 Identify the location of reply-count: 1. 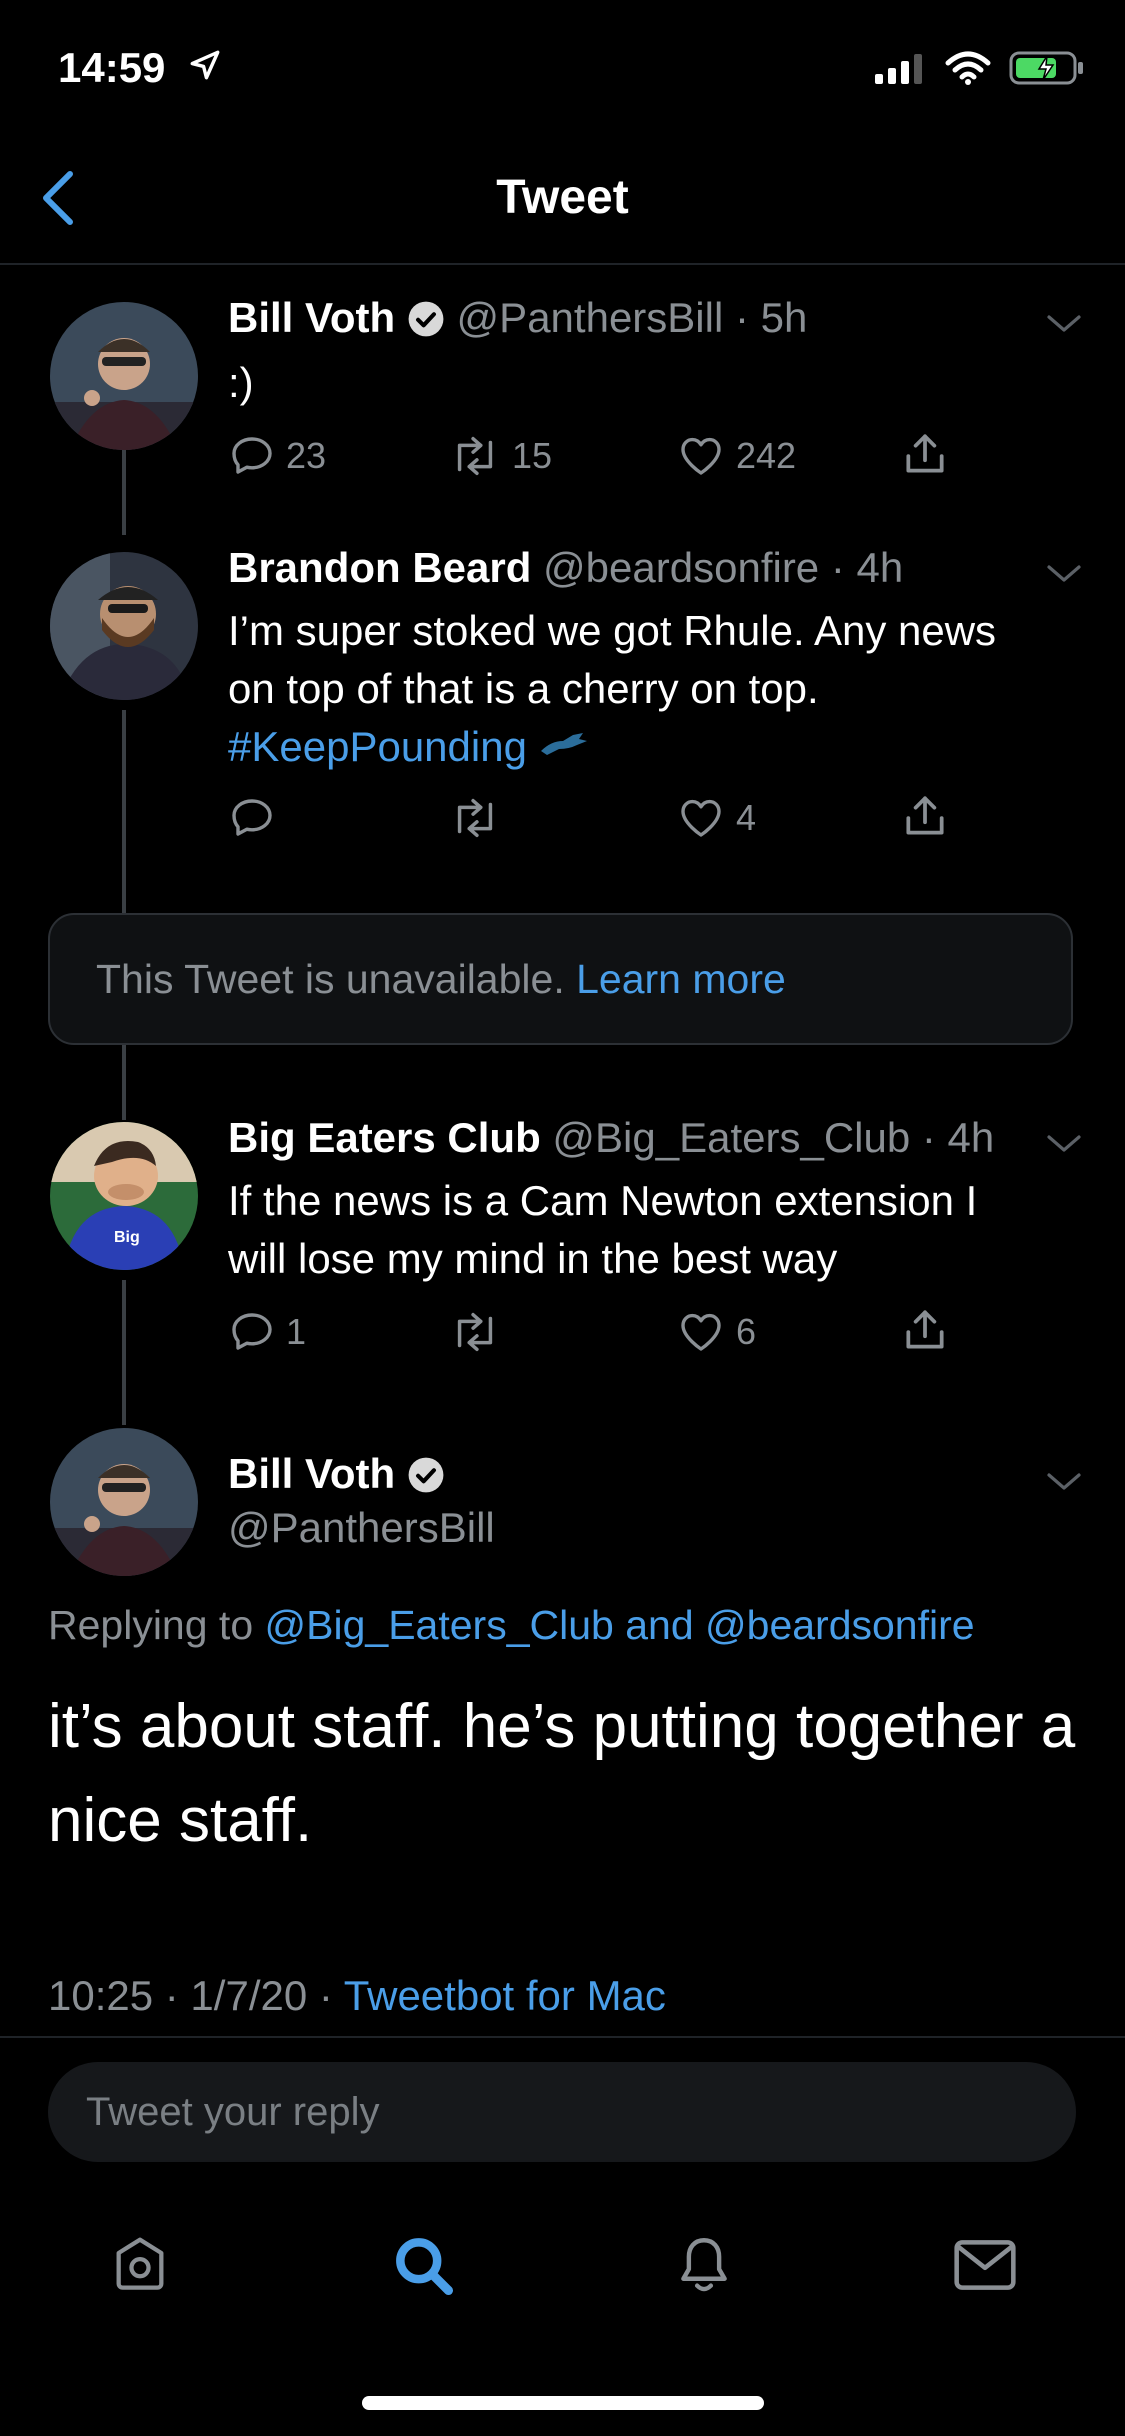
(296, 1331).